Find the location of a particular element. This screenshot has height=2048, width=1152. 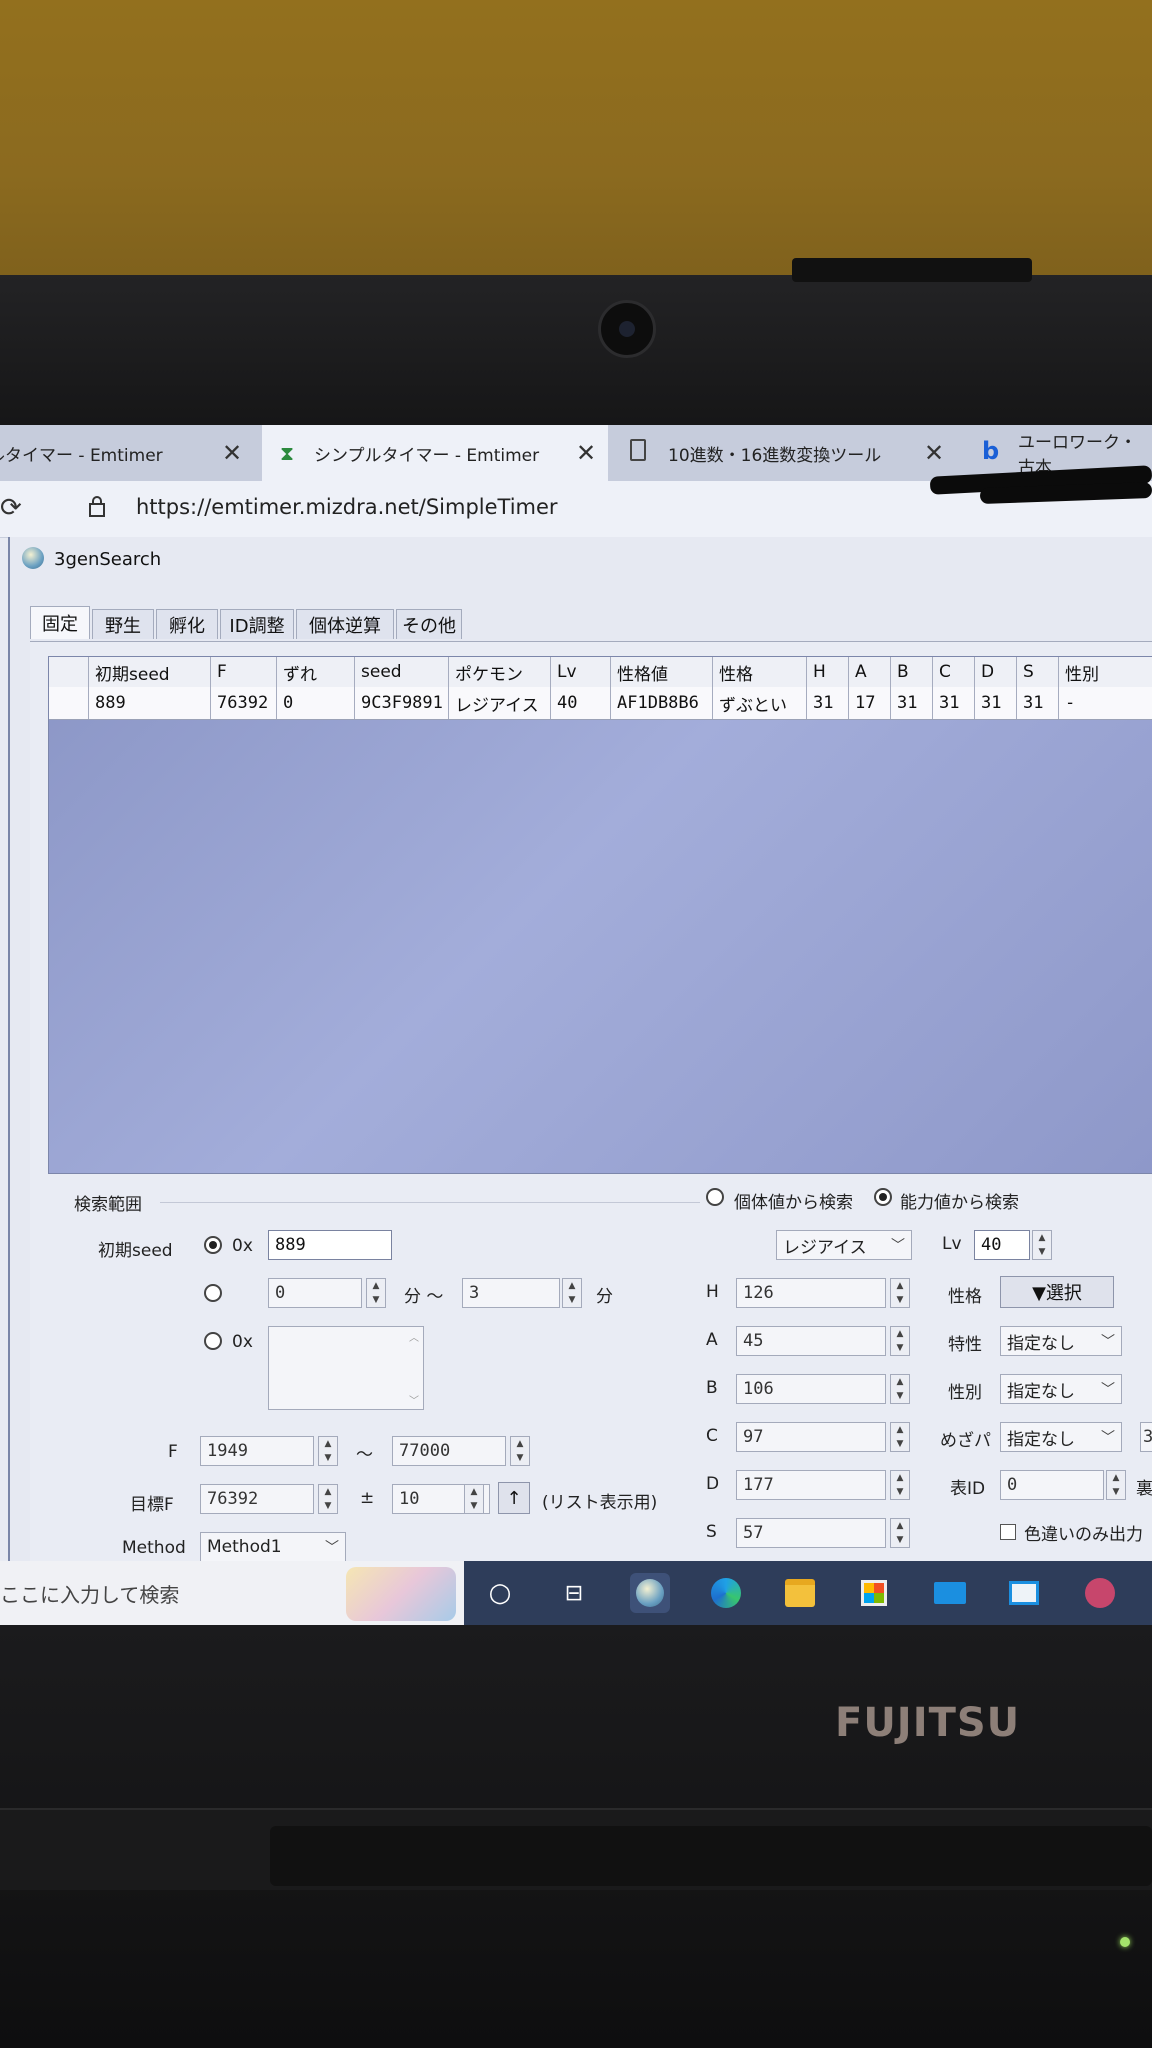

ability-select: 指定なし ﹀ is located at coordinates (1061, 1341).